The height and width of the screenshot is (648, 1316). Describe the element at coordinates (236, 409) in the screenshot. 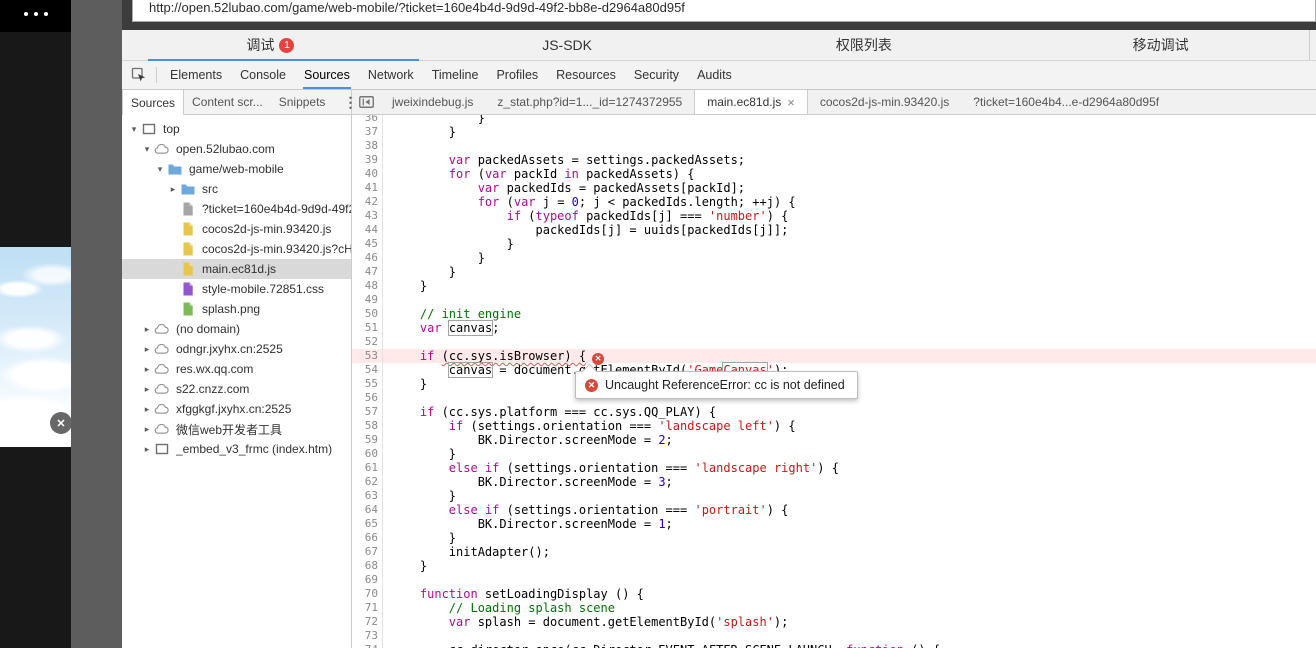

I see `tree-item: ▸ xfggkgf.jxyhx.cn:2525` at that location.